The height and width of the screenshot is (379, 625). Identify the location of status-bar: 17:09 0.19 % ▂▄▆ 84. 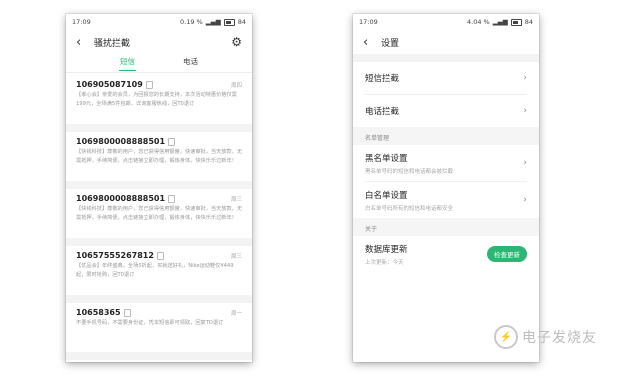
(159, 22).